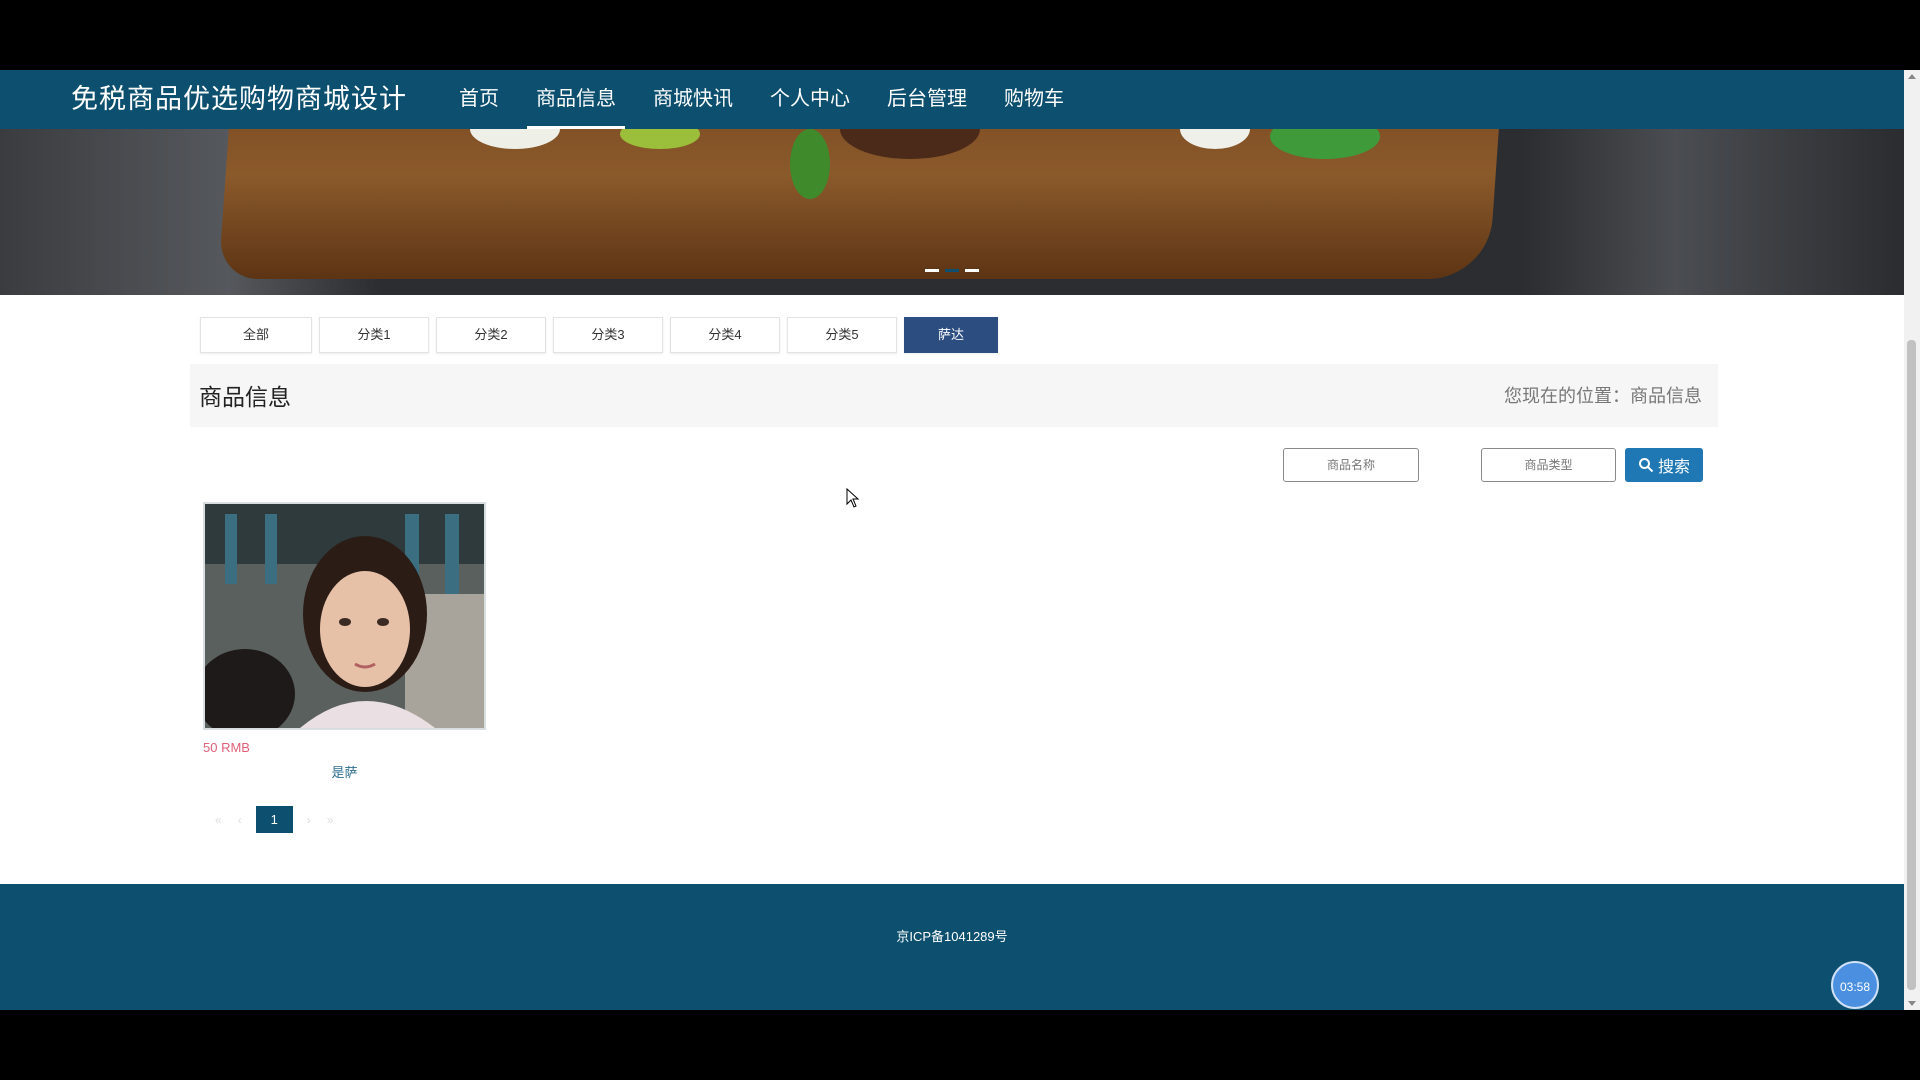 Image resolution: width=1920 pixels, height=1080 pixels. Describe the element at coordinates (479, 99) in the screenshot. I see `nav-home: 首页` at that location.